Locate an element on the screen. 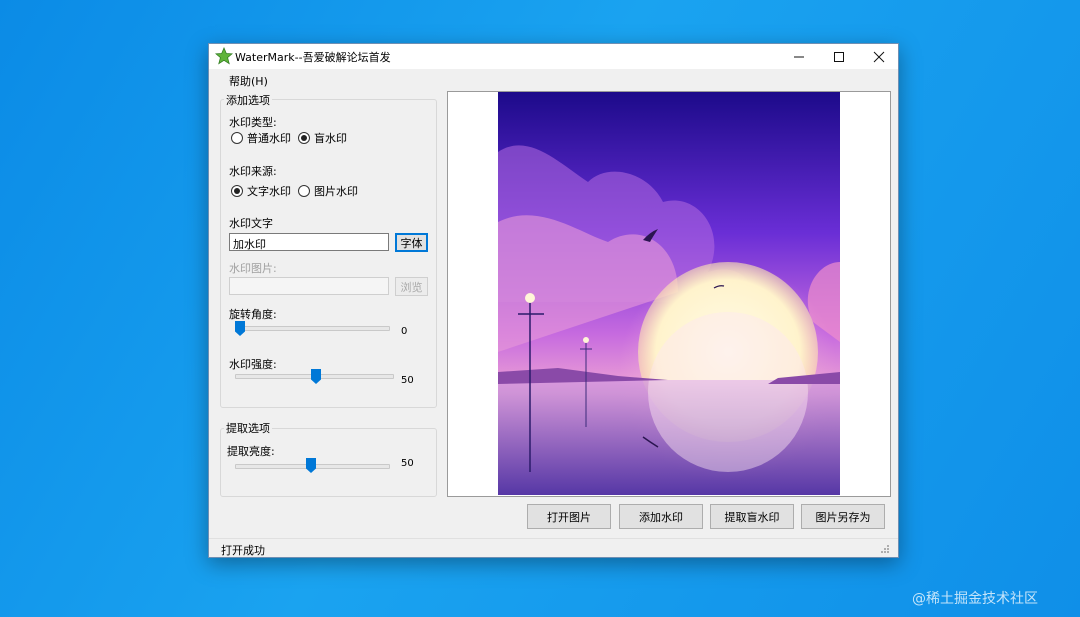 The image size is (1080, 617). rotation-value: 0 is located at coordinates (404, 331).